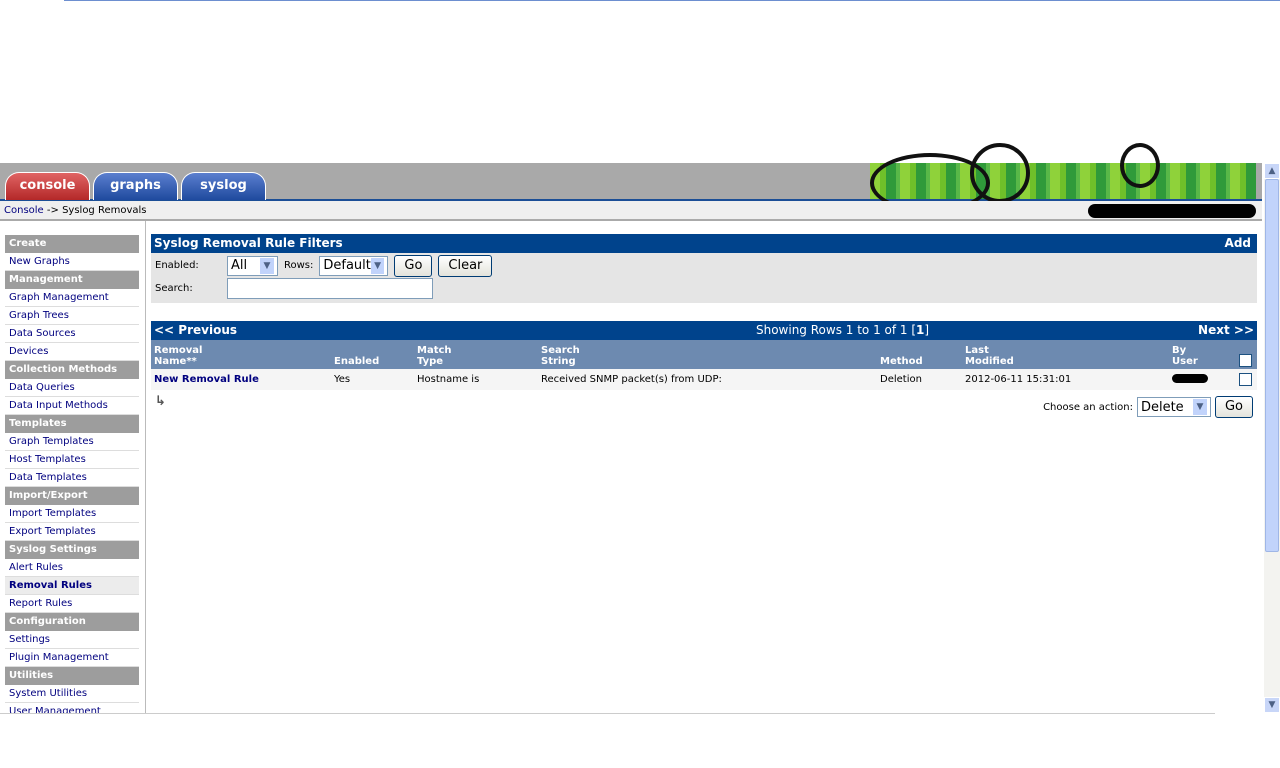  What do you see at coordinates (72, 298) in the screenshot?
I see `sidebar-item: Graph Management` at bounding box center [72, 298].